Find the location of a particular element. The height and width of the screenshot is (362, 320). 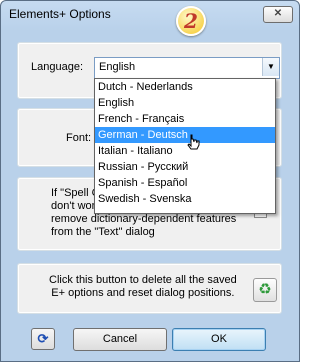

font-label: Font: is located at coordinates (79, 138).